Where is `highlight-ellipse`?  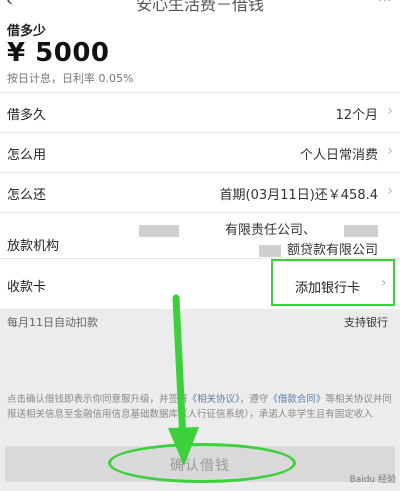
highlight-ellipse is located at coordinates (202, 463).